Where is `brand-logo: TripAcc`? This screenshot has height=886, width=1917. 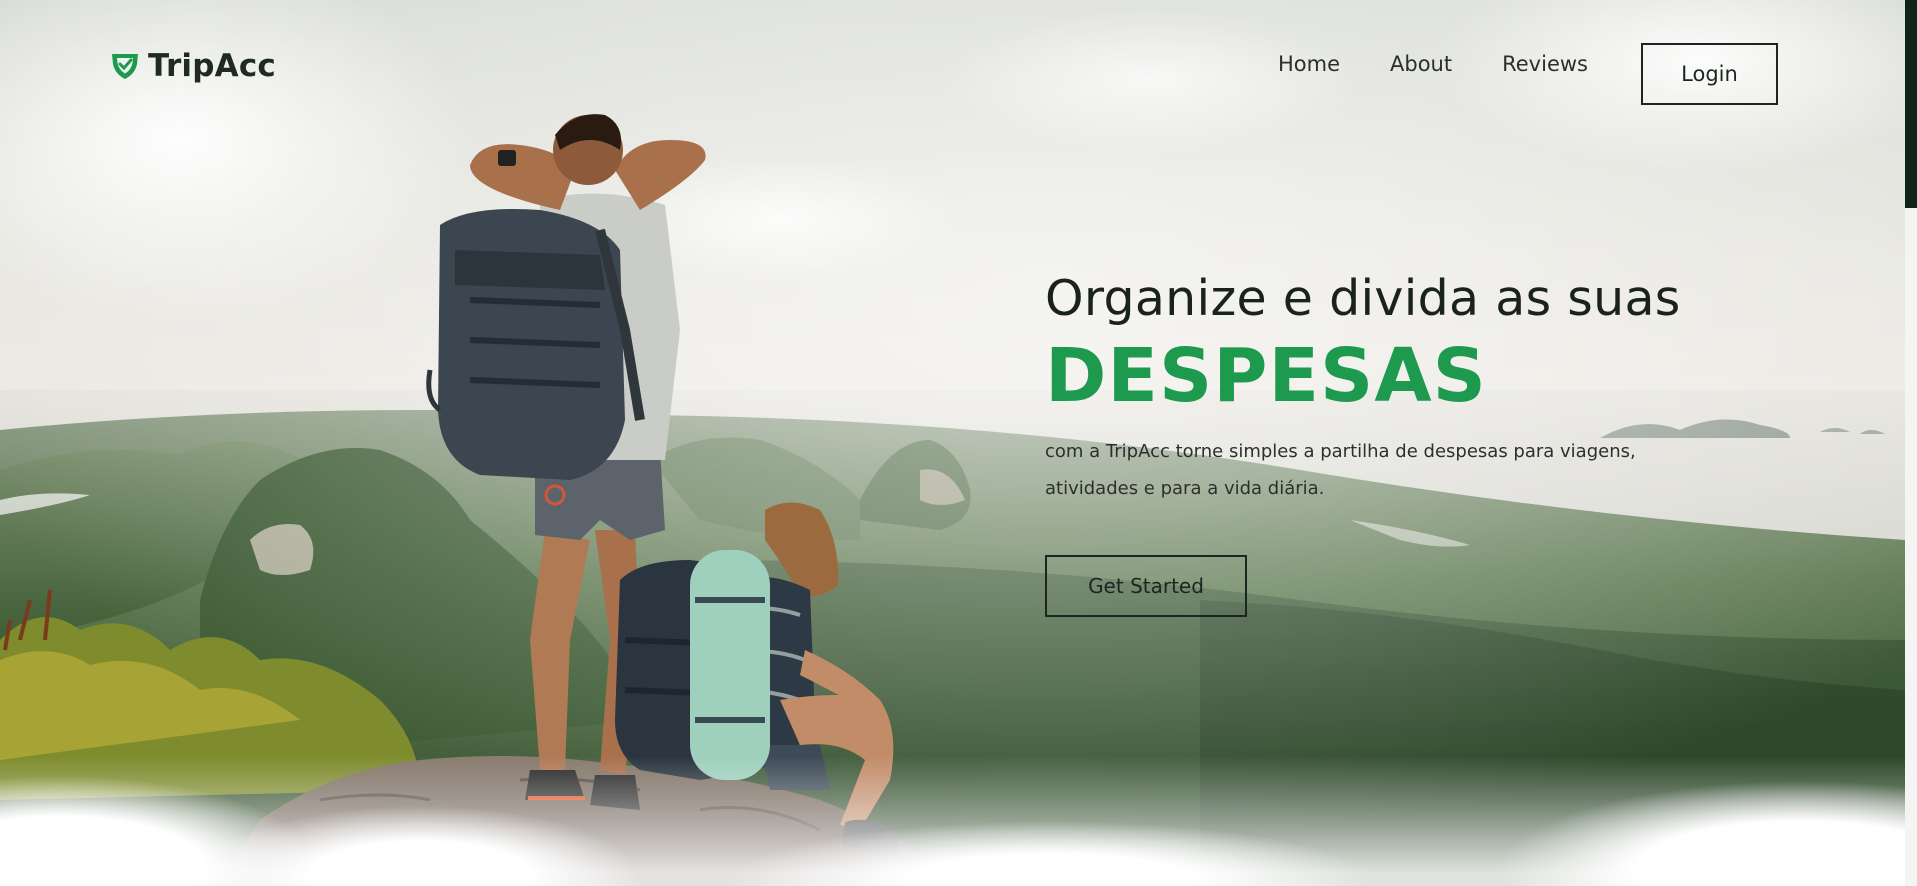
brand-logo: TripAcc is located at coordinates (193, 66).